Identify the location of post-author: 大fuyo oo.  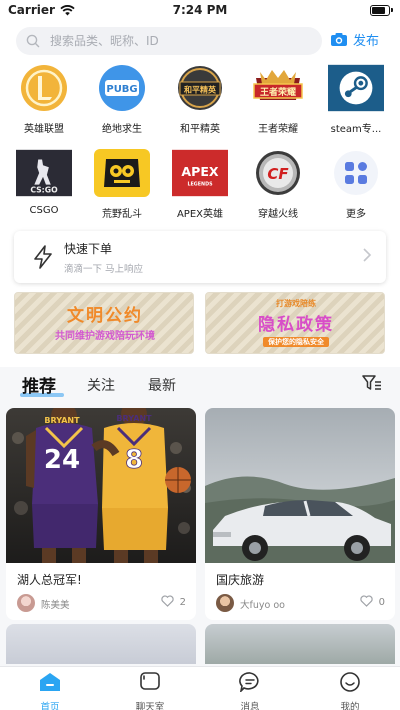
(262, 605).